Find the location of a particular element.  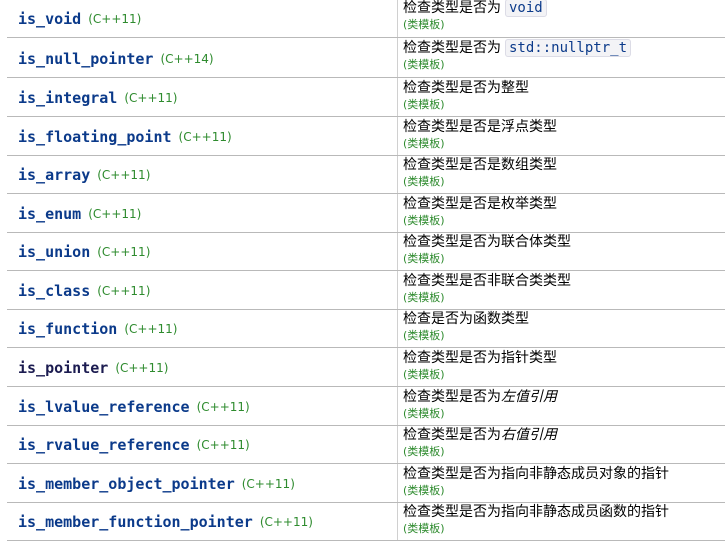

description-text: 检查类型是否是枚举类型 is located at coordinates (480, 204).